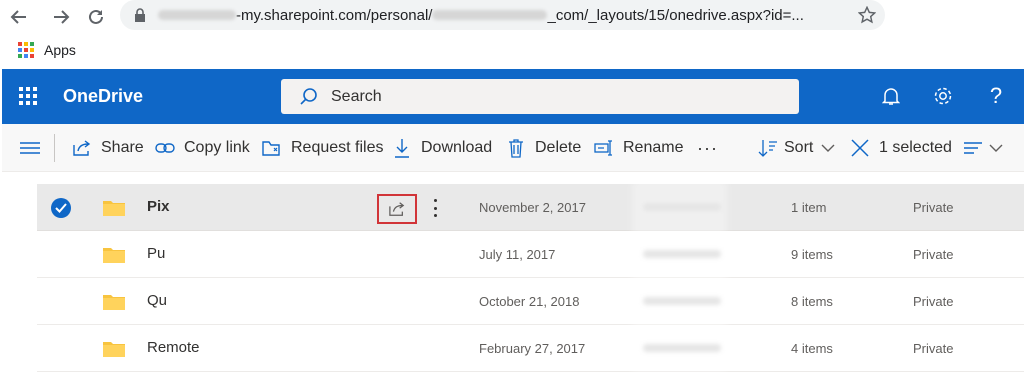 Image resolution: width=1024 pixels, height=373 pixels. Describe the element at coordinates (679, 276) in the screenshot. I see `blurred-column-overlay` at that location.